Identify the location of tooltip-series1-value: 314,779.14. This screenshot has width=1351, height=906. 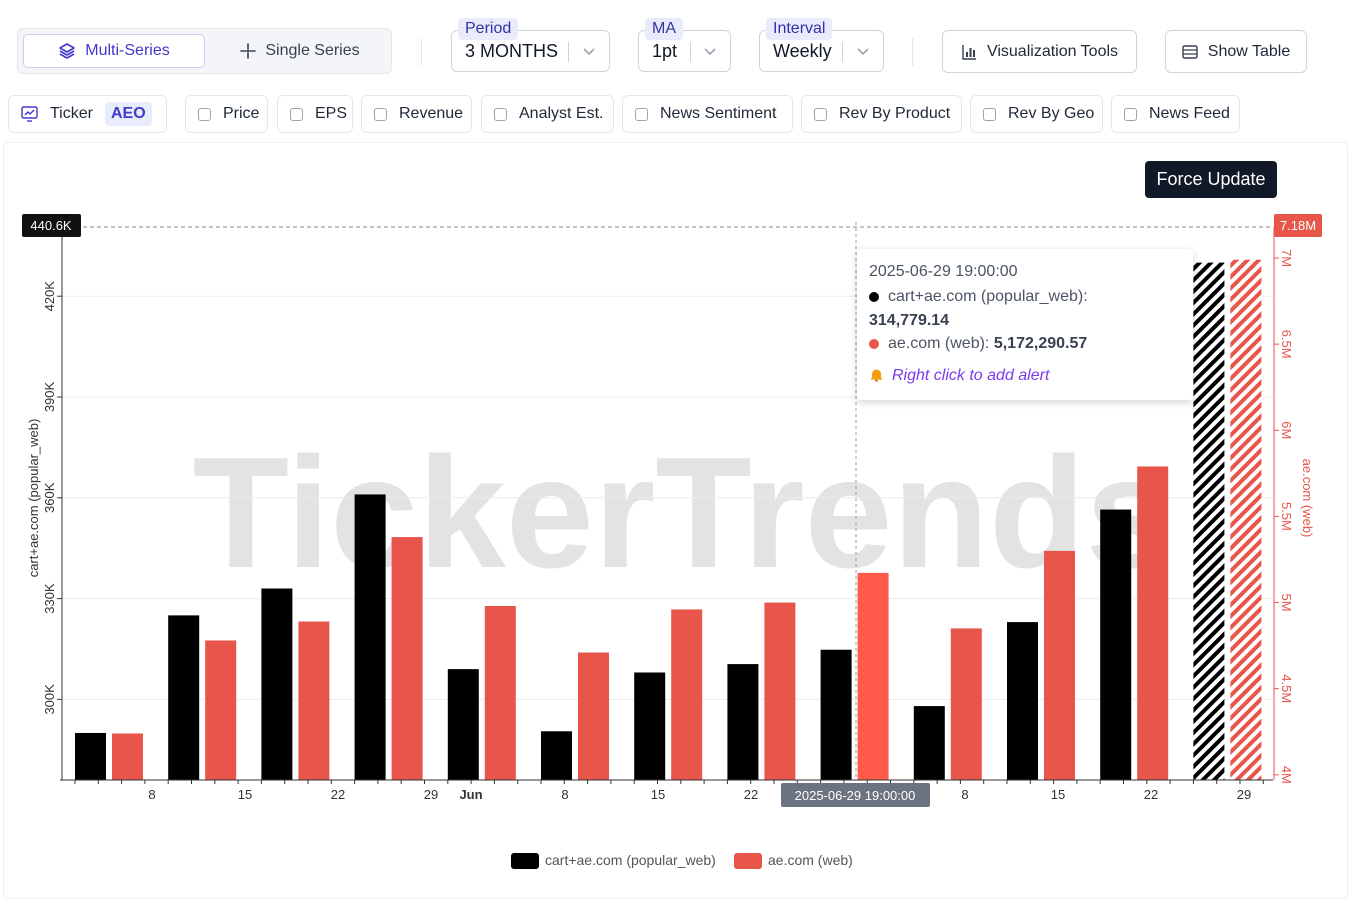
(909, 320).